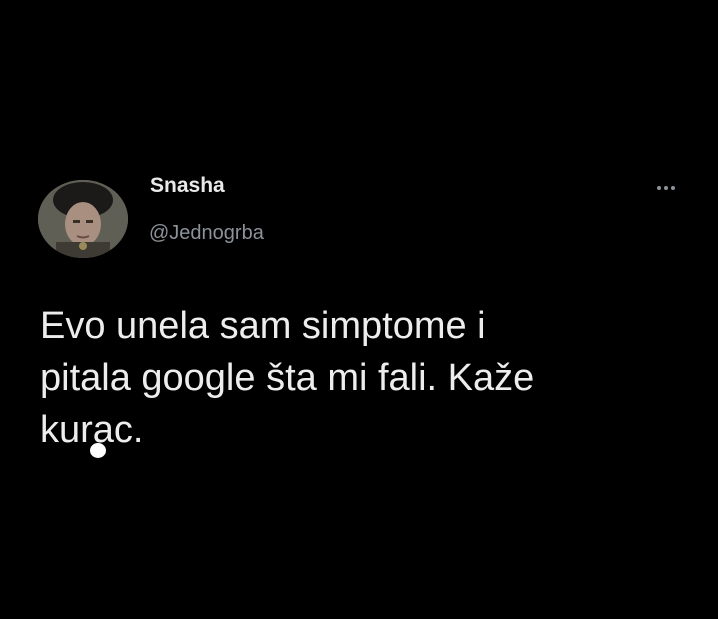 This screenshot has width=718, height=619. Describe the element at coordinates (187, 186) in the screenshot. I see `display-name: Snasha` at that location.